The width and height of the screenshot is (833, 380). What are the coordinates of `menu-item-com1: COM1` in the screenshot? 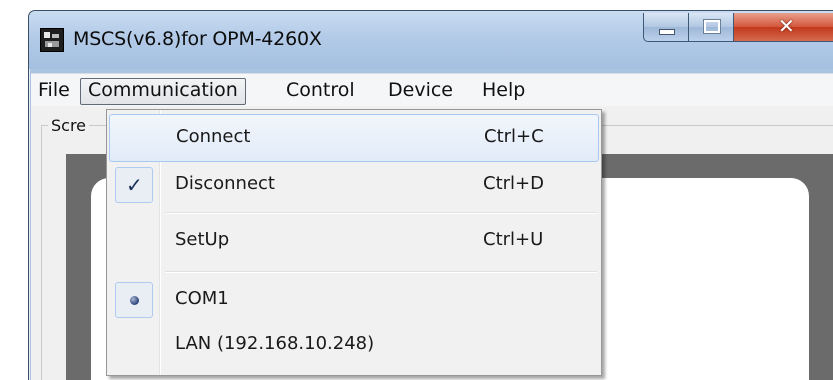 It's located at (354, 300).